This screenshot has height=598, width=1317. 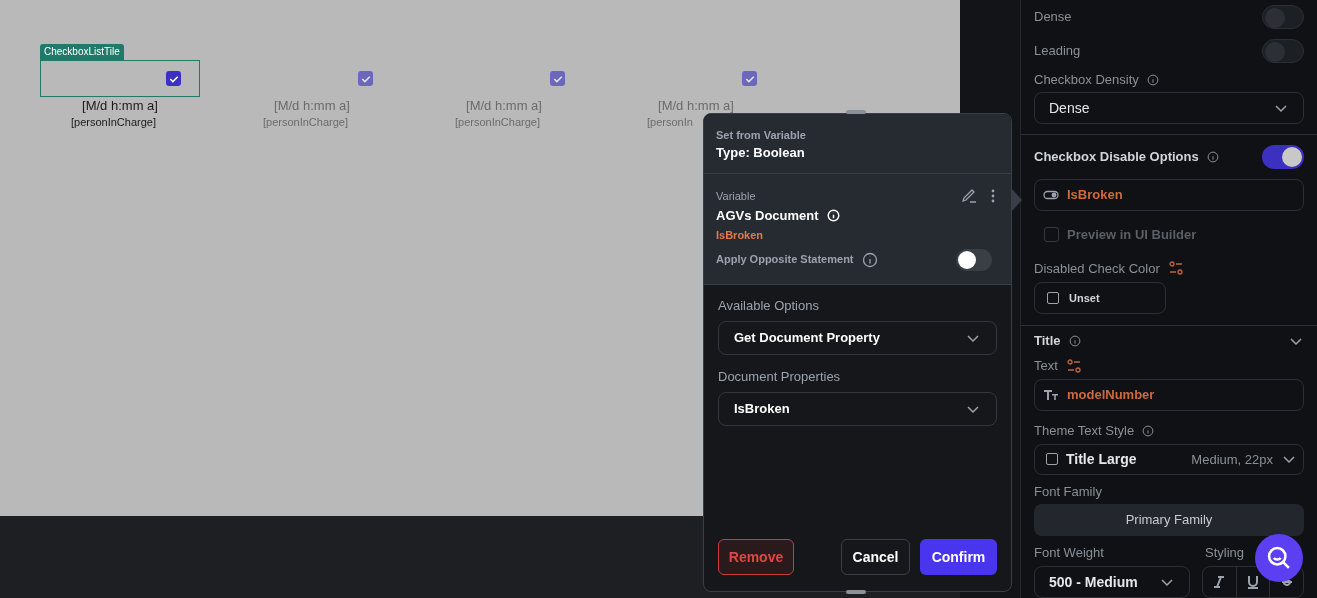 I want to click on widget-label: CheckboxListTile, so click(x=82, y=52).